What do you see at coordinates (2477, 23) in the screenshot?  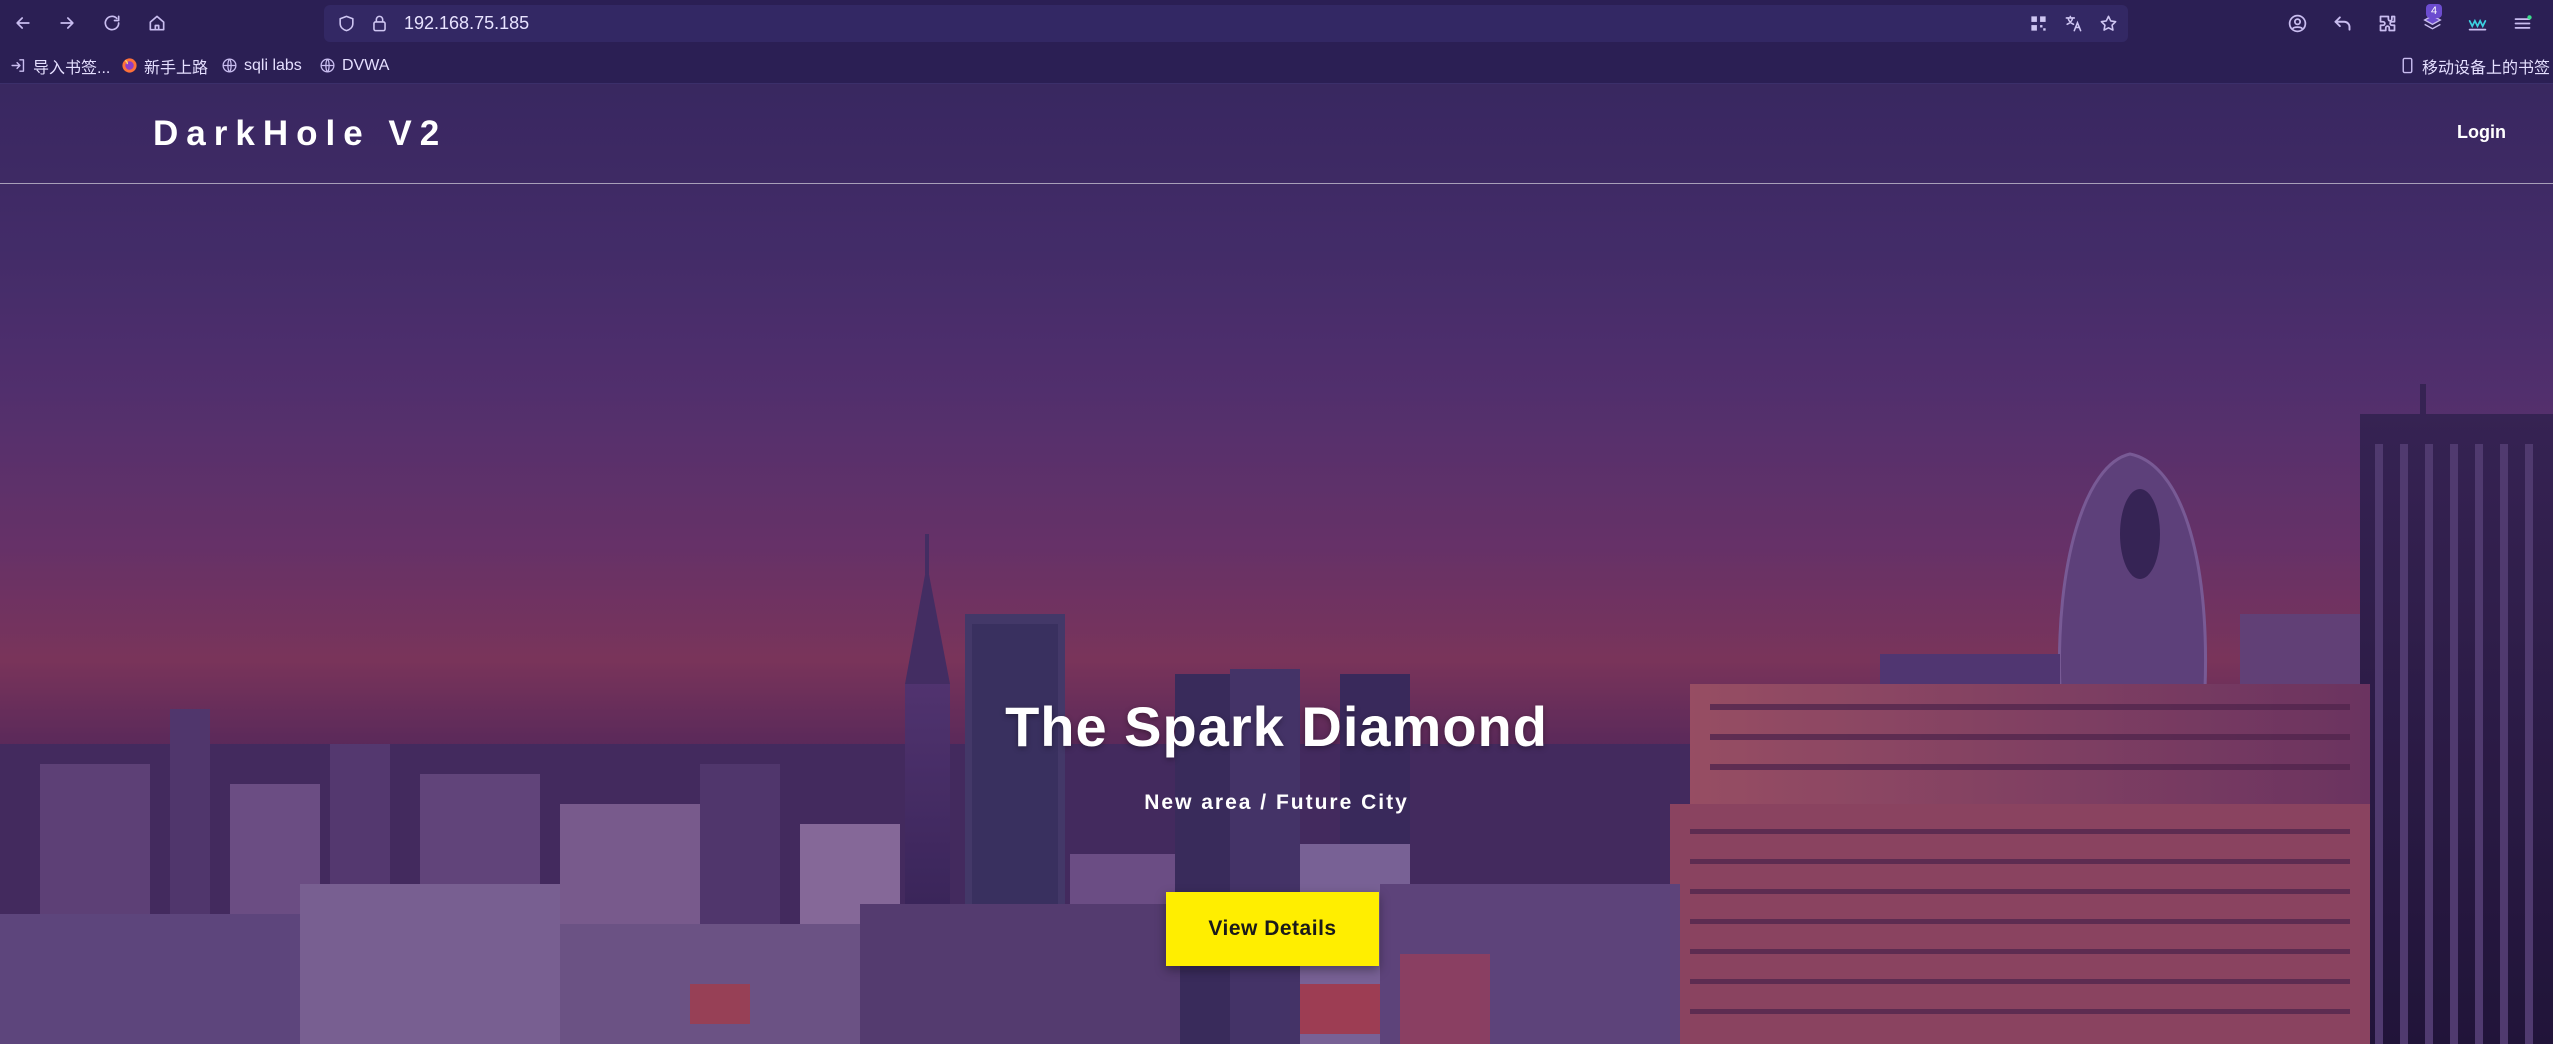 I see `wave-extension-icon` at bounding box center [2477, 23].